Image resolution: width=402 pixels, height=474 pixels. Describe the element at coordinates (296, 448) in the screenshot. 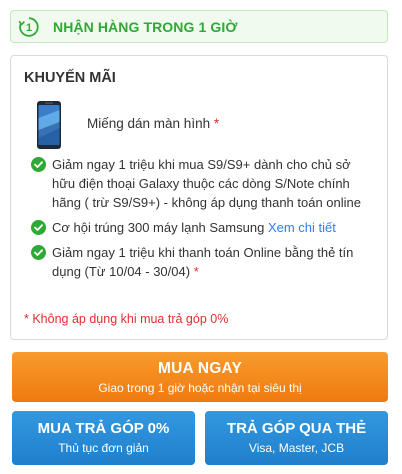

I see `card-installment-sublabel: Visa, Master, JCB` at that location.